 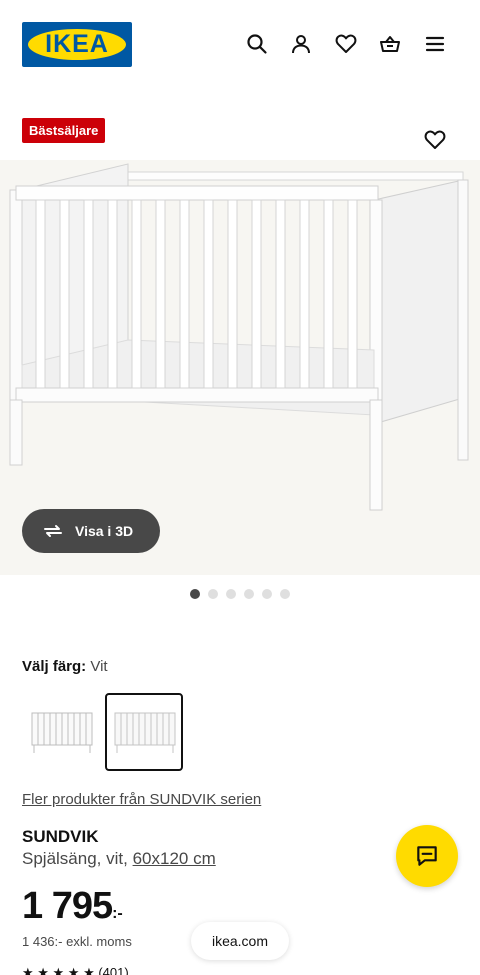 I want to click on color-swatch-selected, so click(x=144, y=732).